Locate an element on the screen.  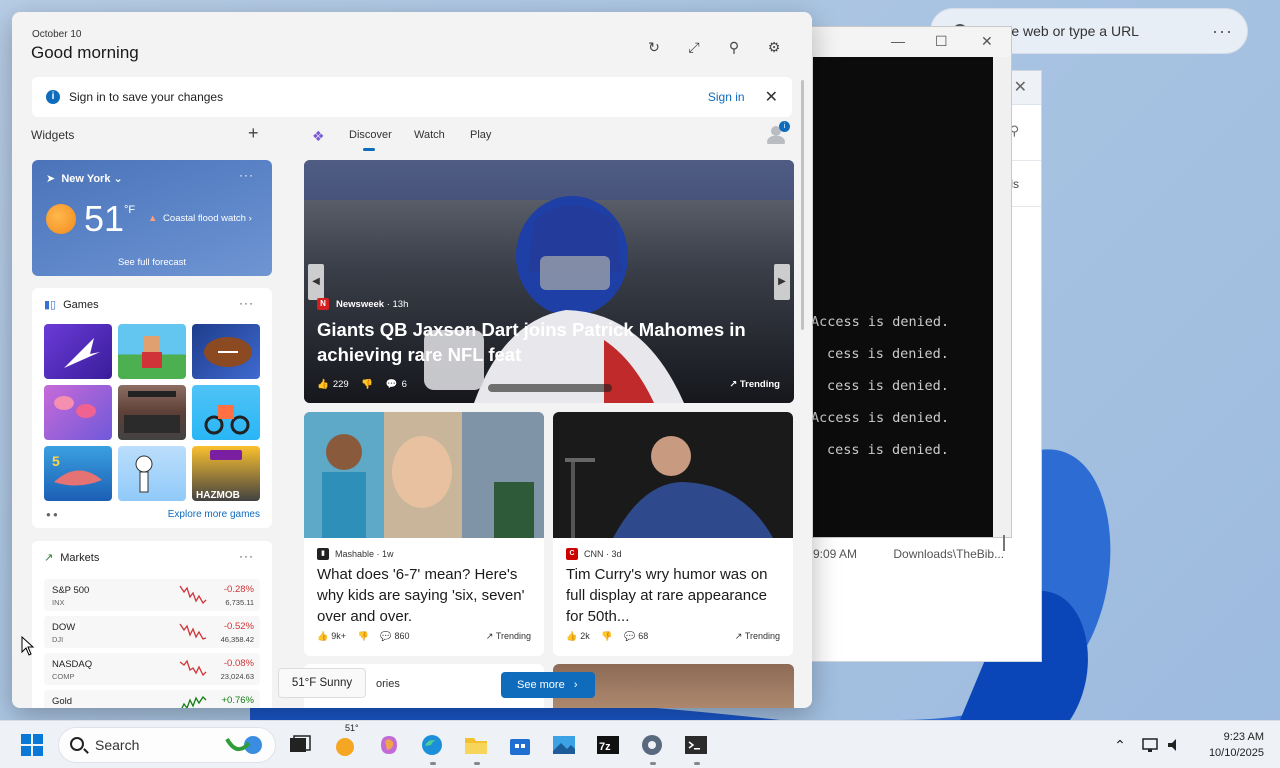
image-viewer-icon is located at coordinates (564, 745).